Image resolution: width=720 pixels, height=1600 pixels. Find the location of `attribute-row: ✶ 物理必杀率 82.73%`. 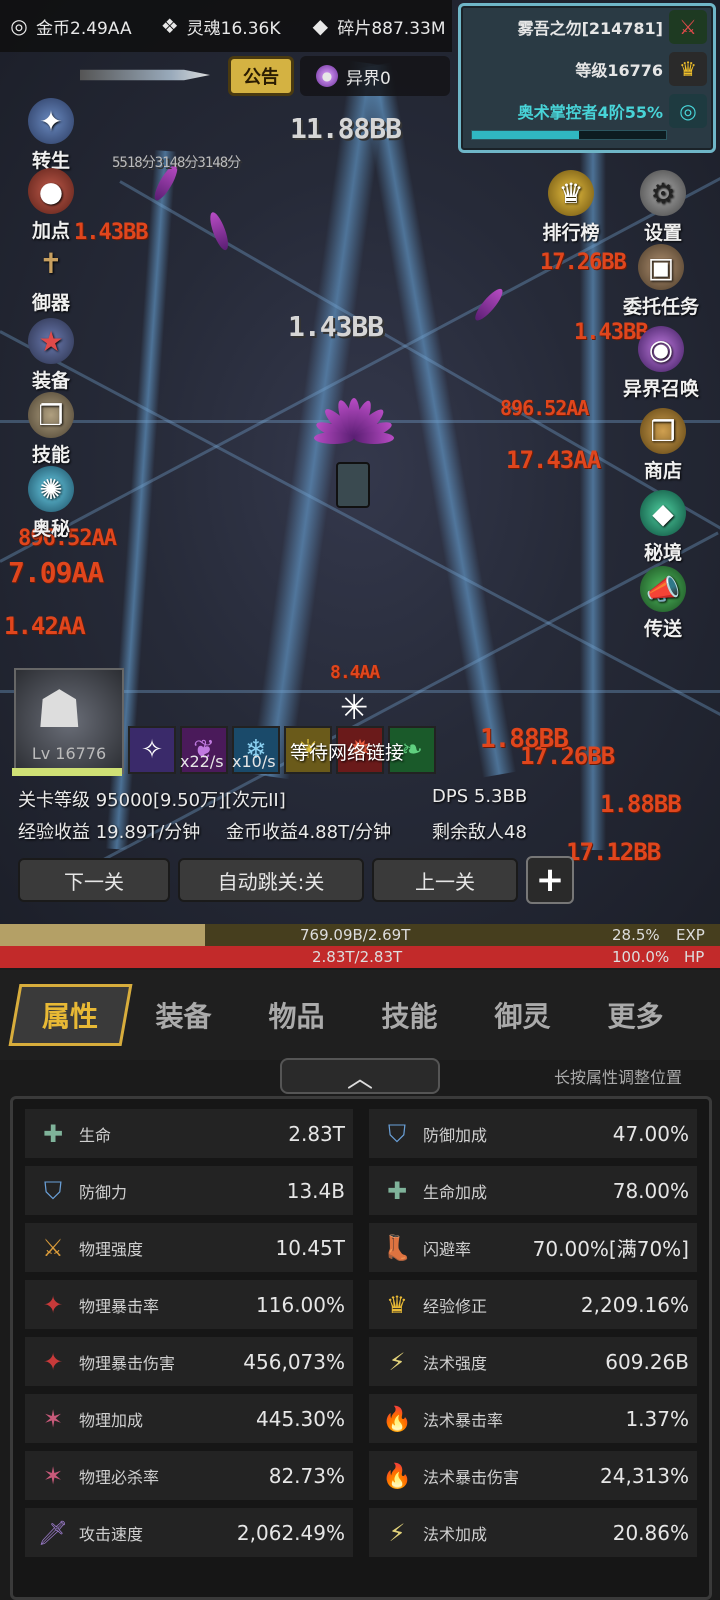

attribute-row: ✶ 物理必杀率 82.73% is located at coordinates (189, 1475).